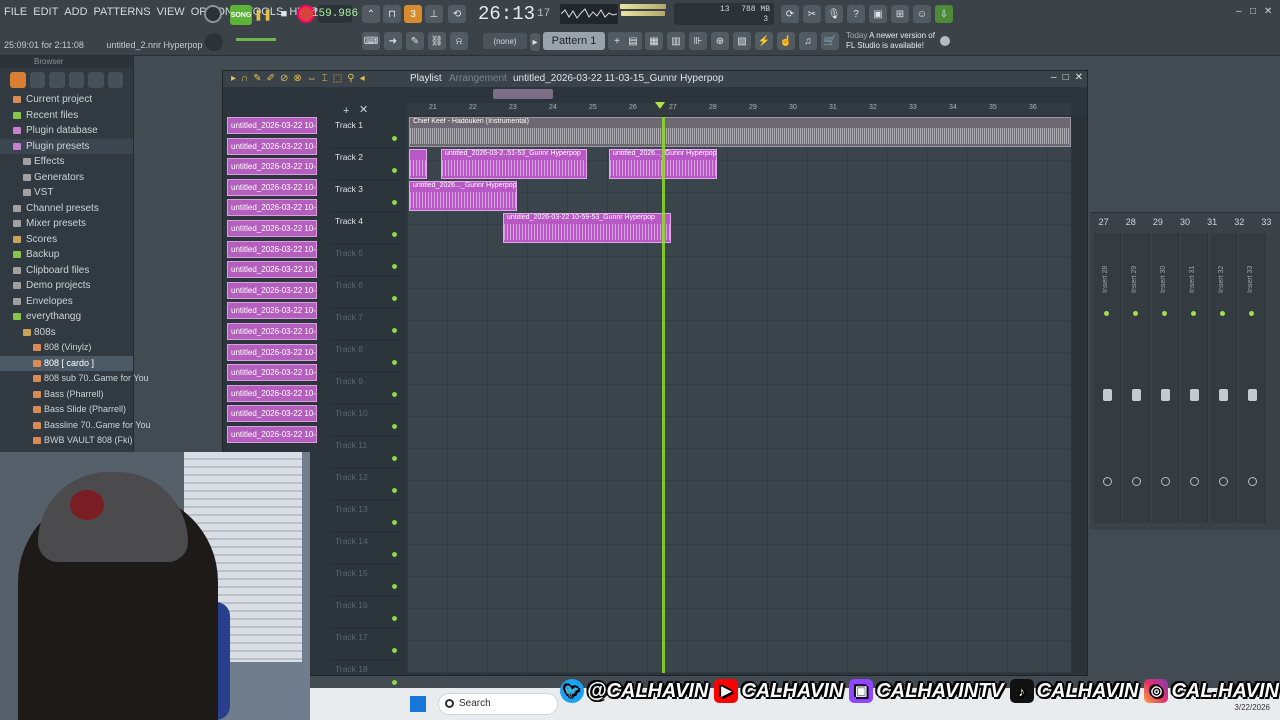  What do you see at coordinates (75, 12) in the screenshot?
I see `menu-add: ADD` at bounding box center [75, 12].